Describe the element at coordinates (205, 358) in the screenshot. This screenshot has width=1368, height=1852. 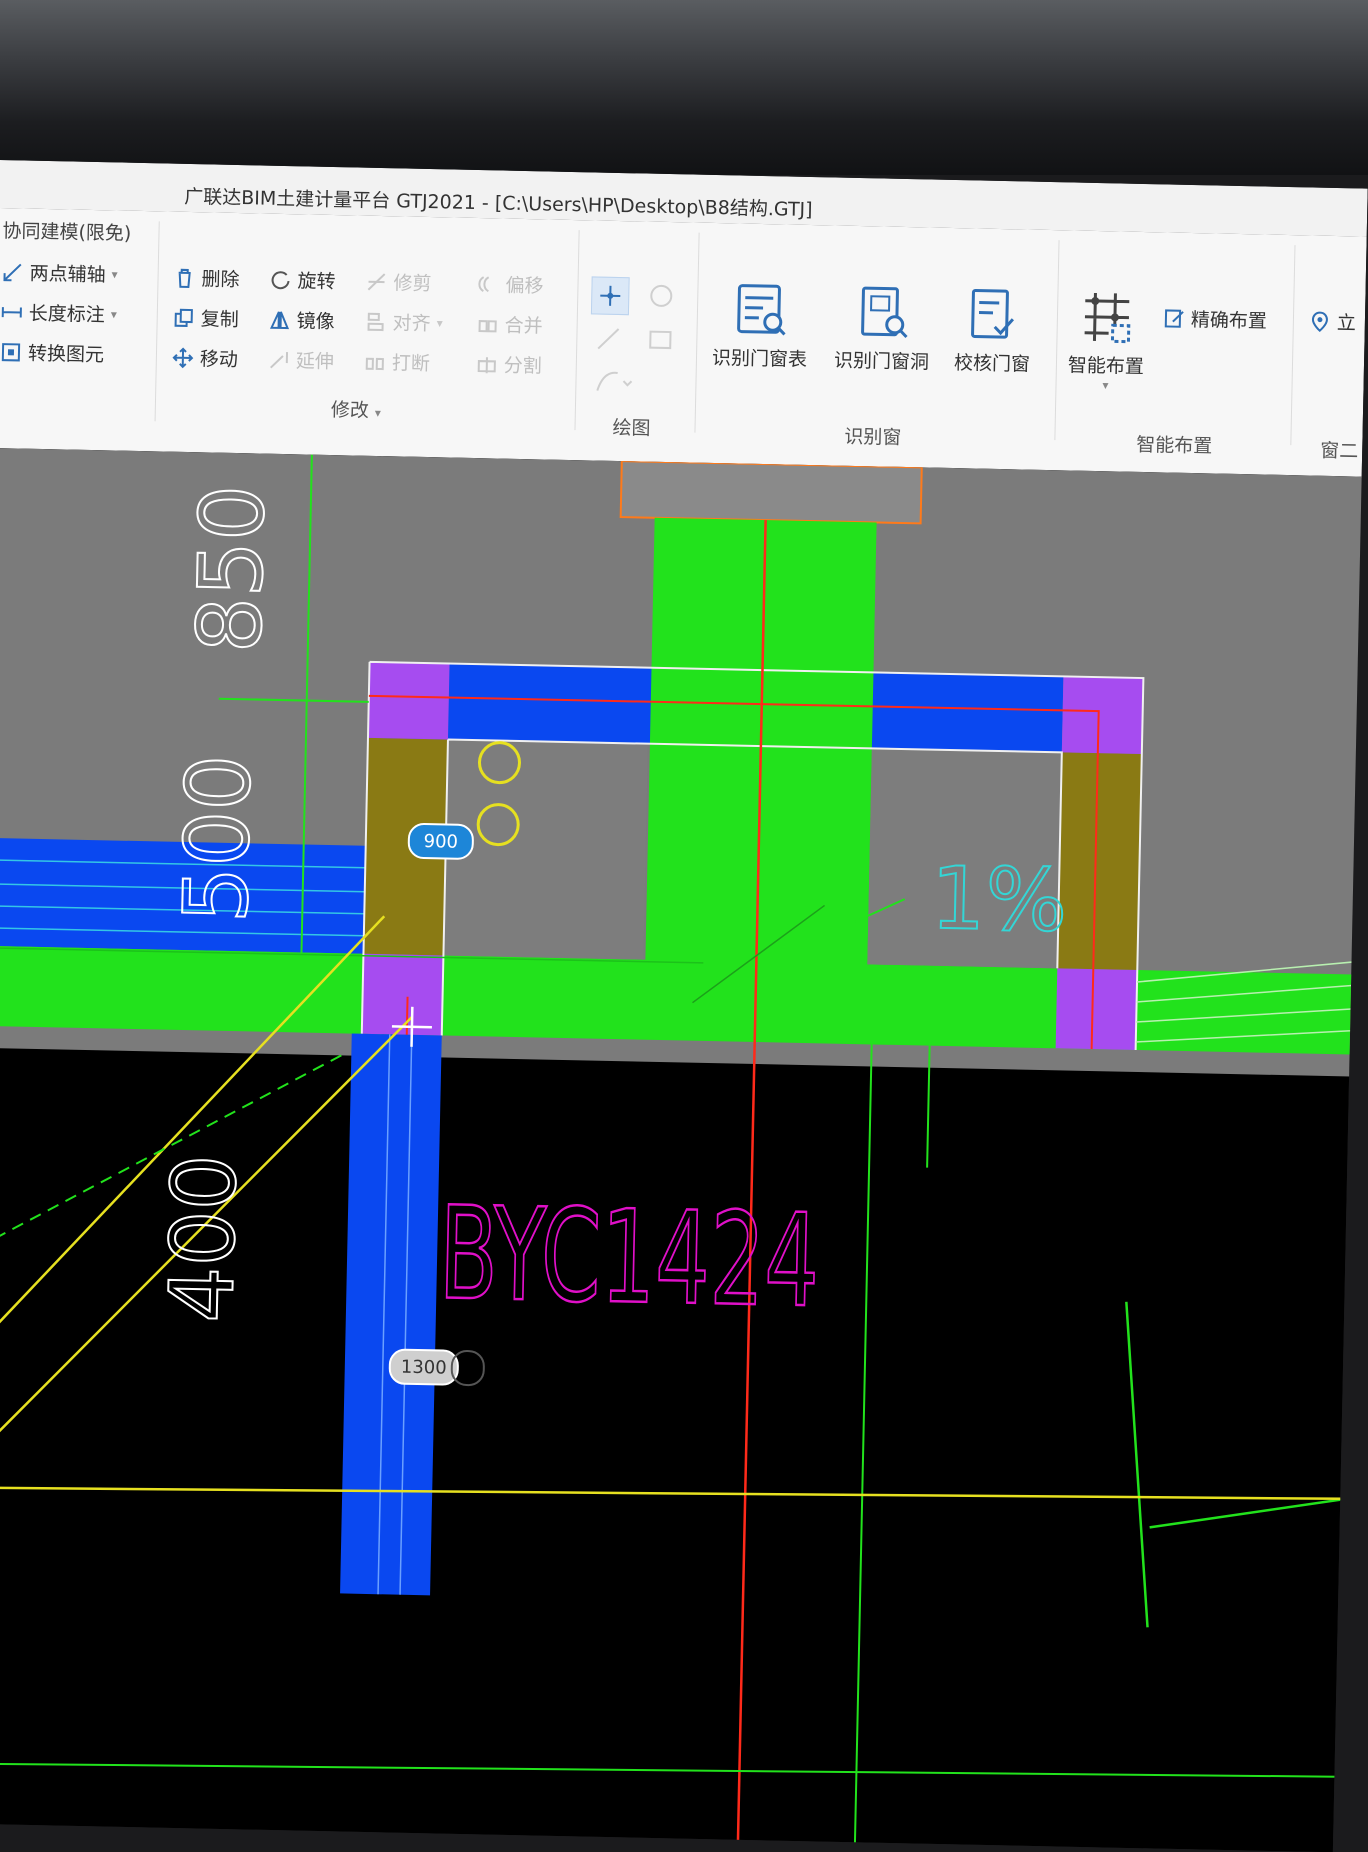
I see `move-button: 移动` at that location.